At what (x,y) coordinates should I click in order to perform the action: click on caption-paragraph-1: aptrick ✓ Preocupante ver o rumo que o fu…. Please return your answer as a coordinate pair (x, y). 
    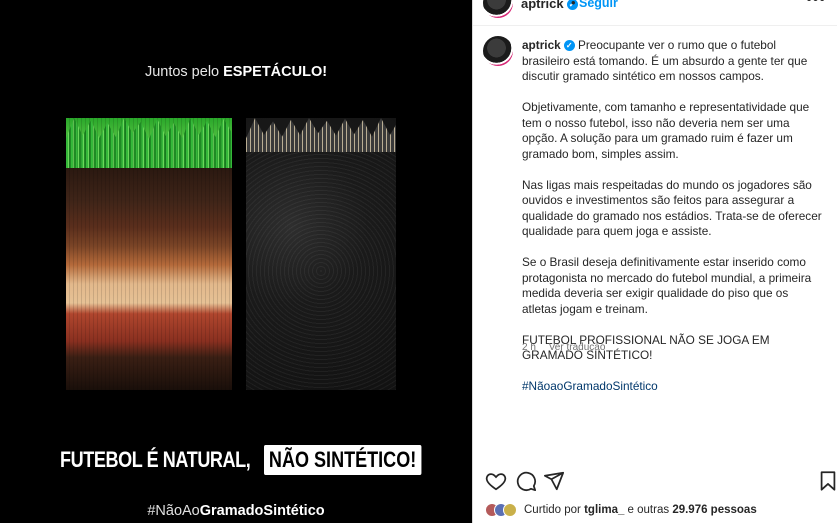
    Looking at the image, I should click on (673, 61).